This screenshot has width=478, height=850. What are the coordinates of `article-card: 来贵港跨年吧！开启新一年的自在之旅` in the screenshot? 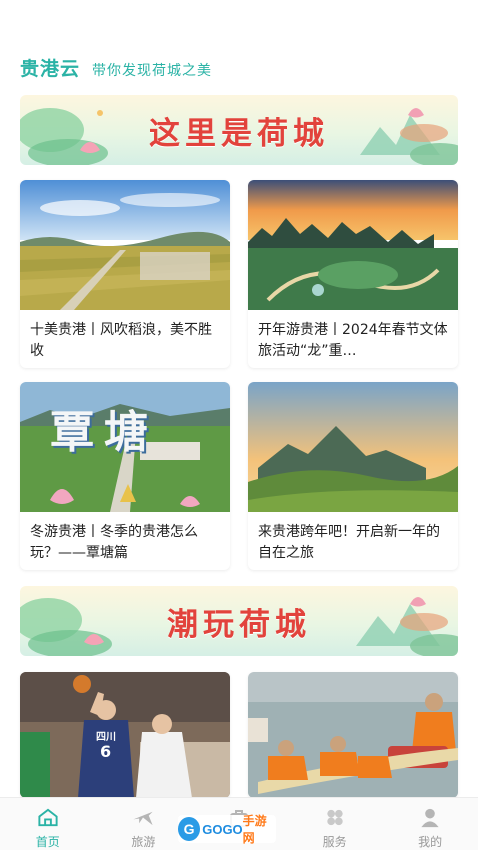 It's located at (353, 476).